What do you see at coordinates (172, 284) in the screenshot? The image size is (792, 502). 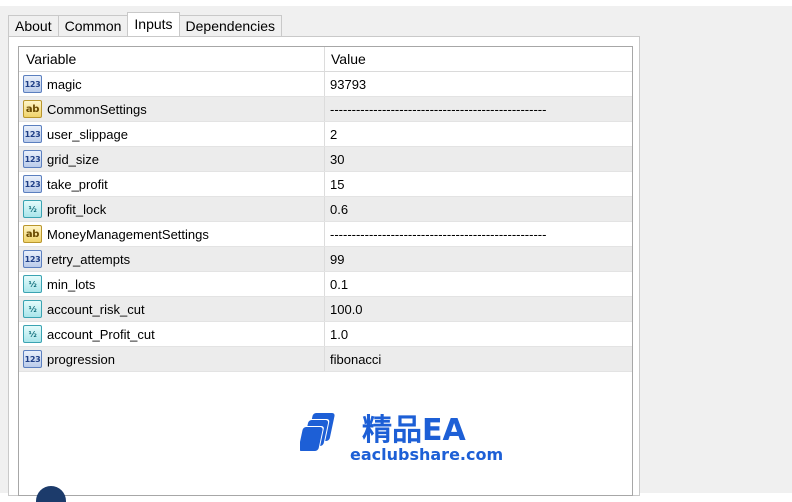 I see `variable-cell: ½ min_lots` at bounding box center [172, 284].